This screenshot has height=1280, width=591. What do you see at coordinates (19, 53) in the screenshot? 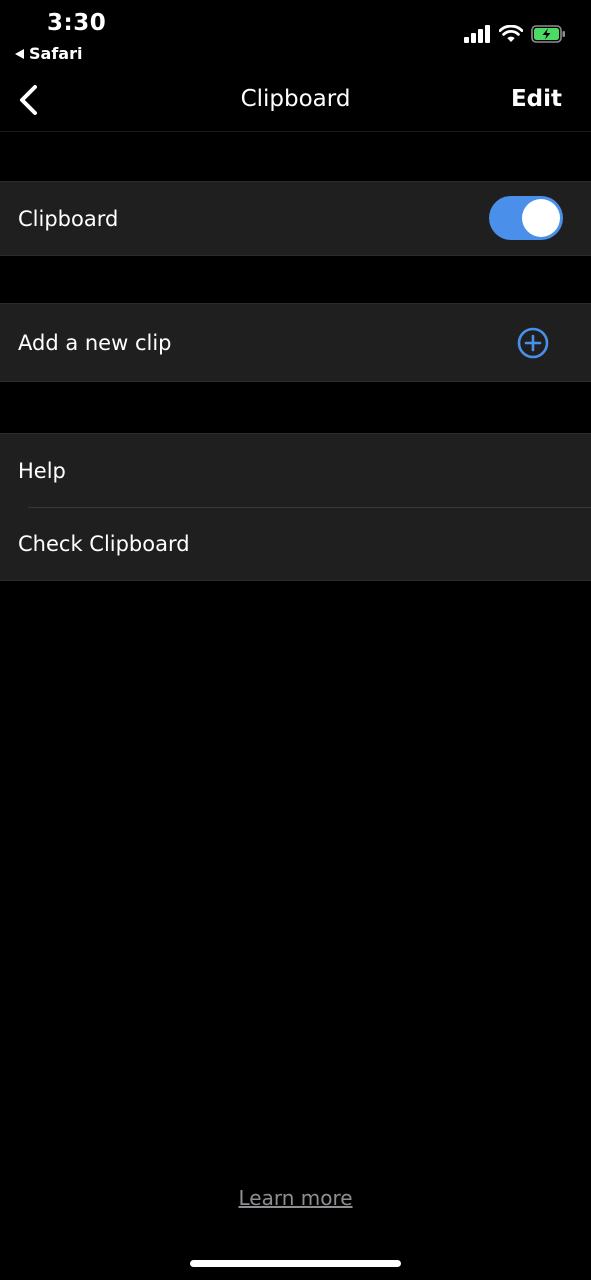
I see `back-triangle-icon` at bounding box center [19, 53].